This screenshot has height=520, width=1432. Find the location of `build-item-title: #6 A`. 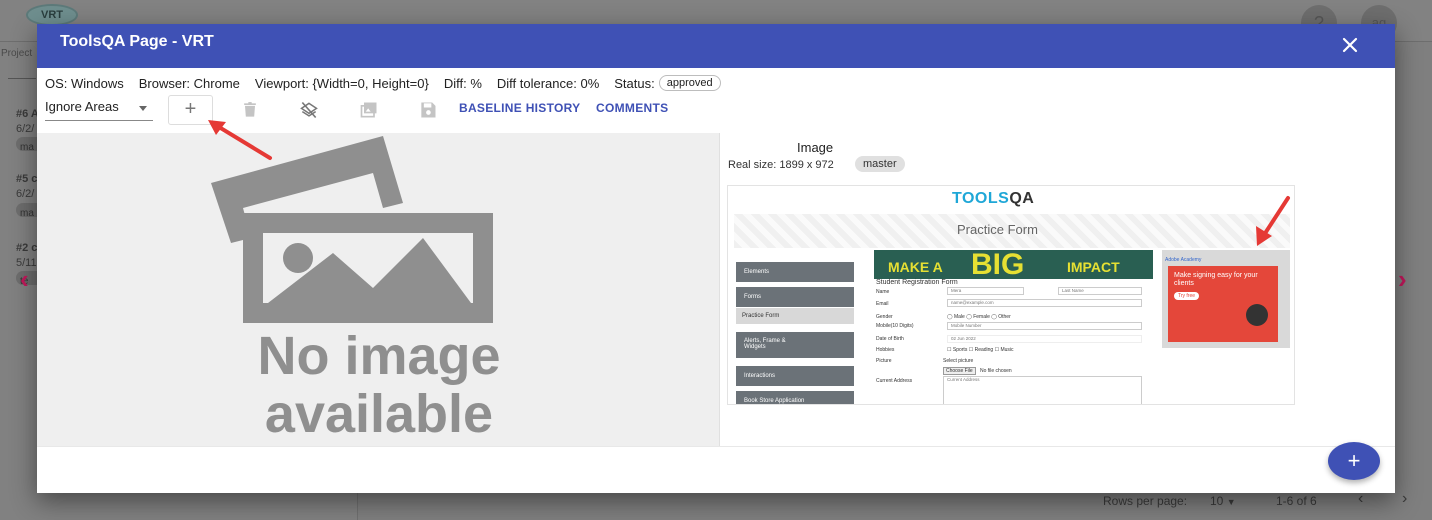

build-item-title: #6 A is located at coordinates (27, 114).